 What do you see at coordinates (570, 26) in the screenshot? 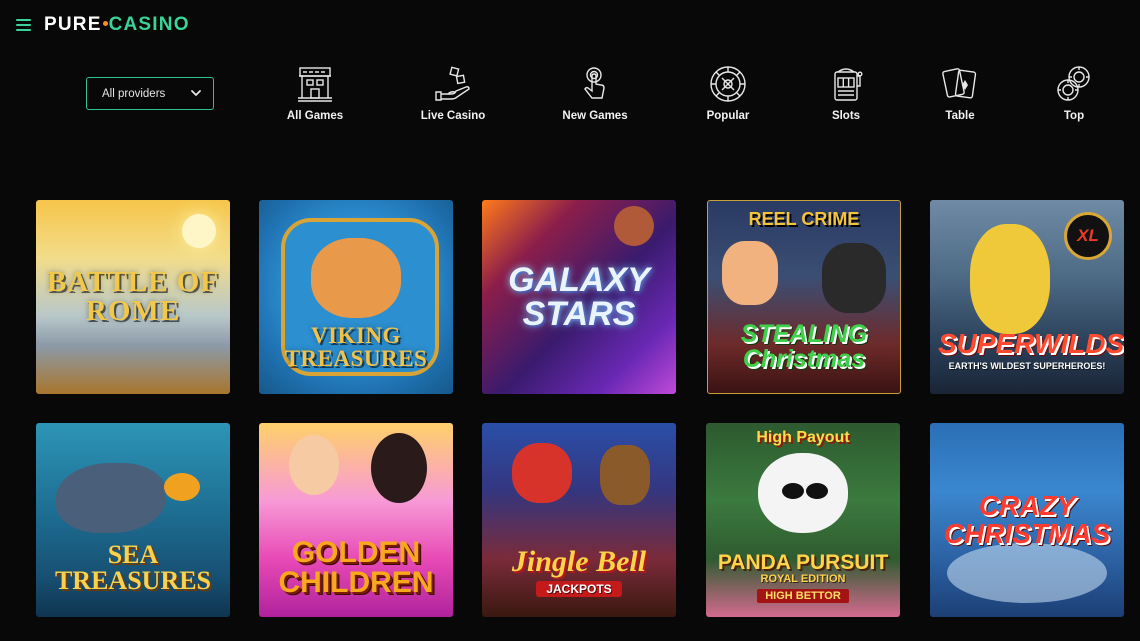
I see `top-bar: PURE CASINO` at bounding box center [570, 26].